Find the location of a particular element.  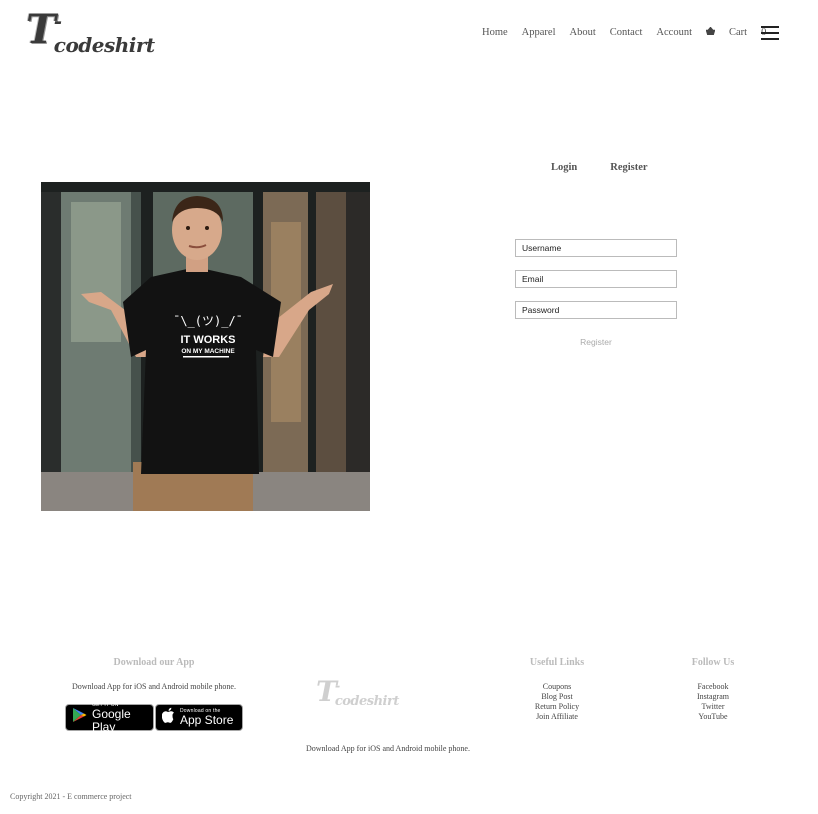

logo-mark: T is located at coordinates (41, 29).